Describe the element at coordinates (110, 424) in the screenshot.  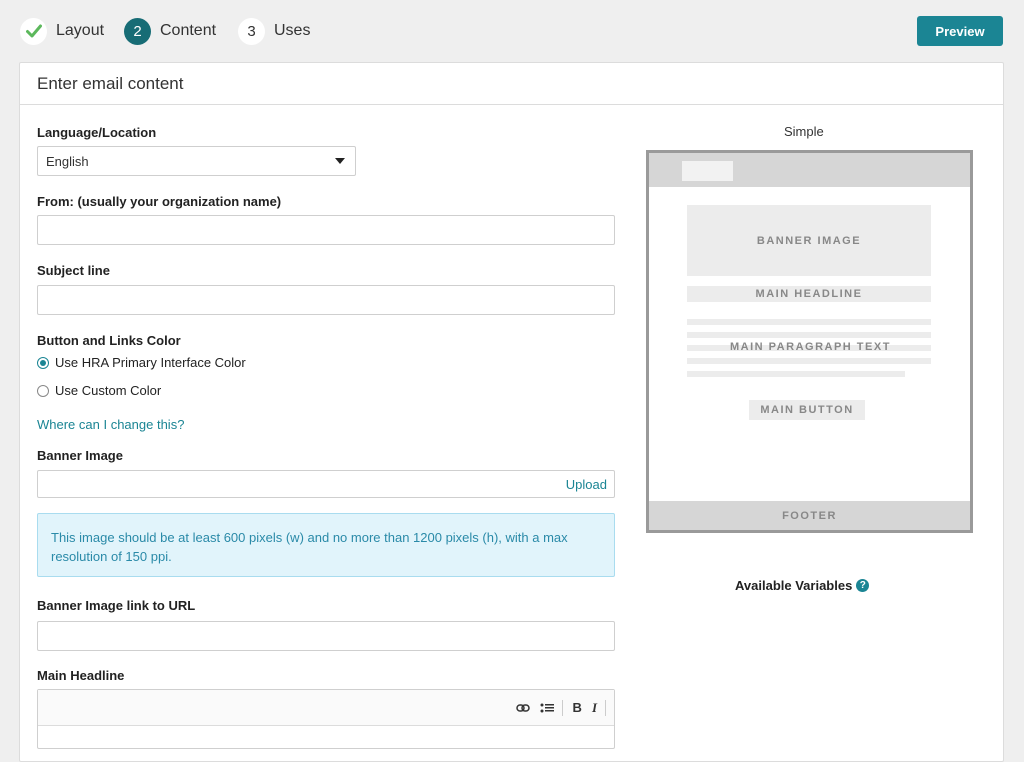
I see `where-change-link: Where can I change this?` at that location.